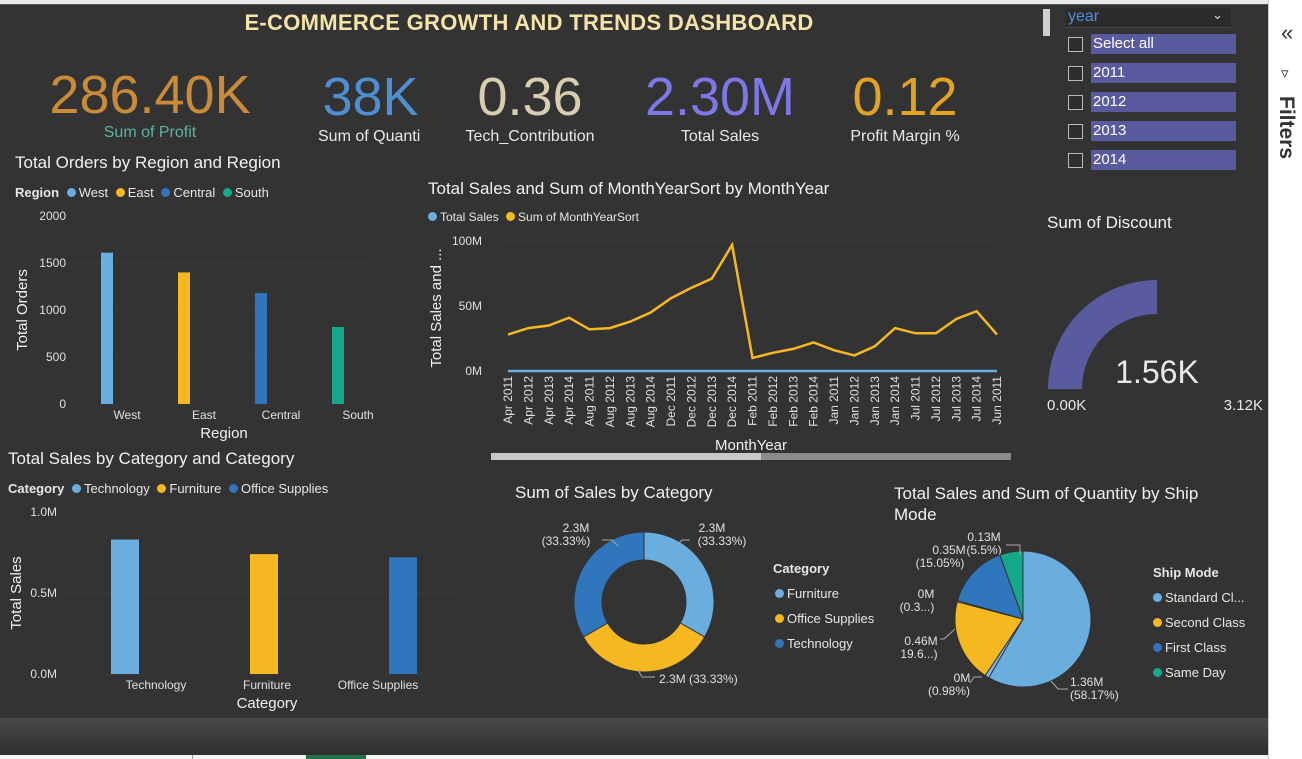 Image resolution: width=1302 pixels, height=759 pixels. I want to click on year-slicer-dropdown: year ⌄, so click(1148, 17).